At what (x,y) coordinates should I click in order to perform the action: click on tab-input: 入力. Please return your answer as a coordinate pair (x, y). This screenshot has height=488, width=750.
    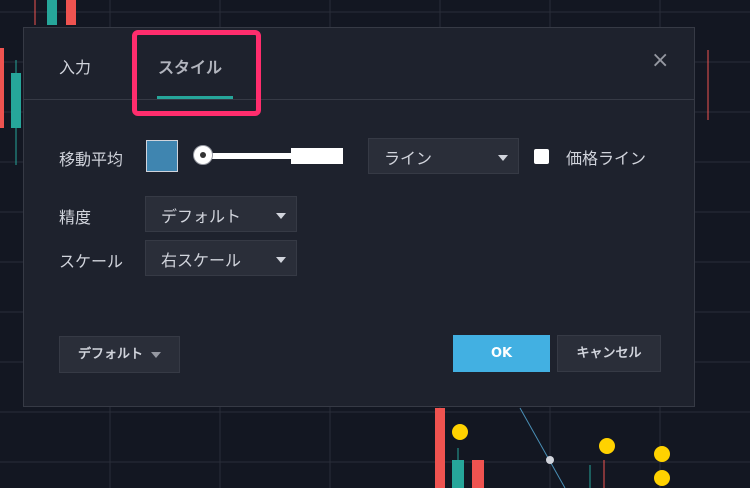
    Looking at the image, I should click on (75, 66).